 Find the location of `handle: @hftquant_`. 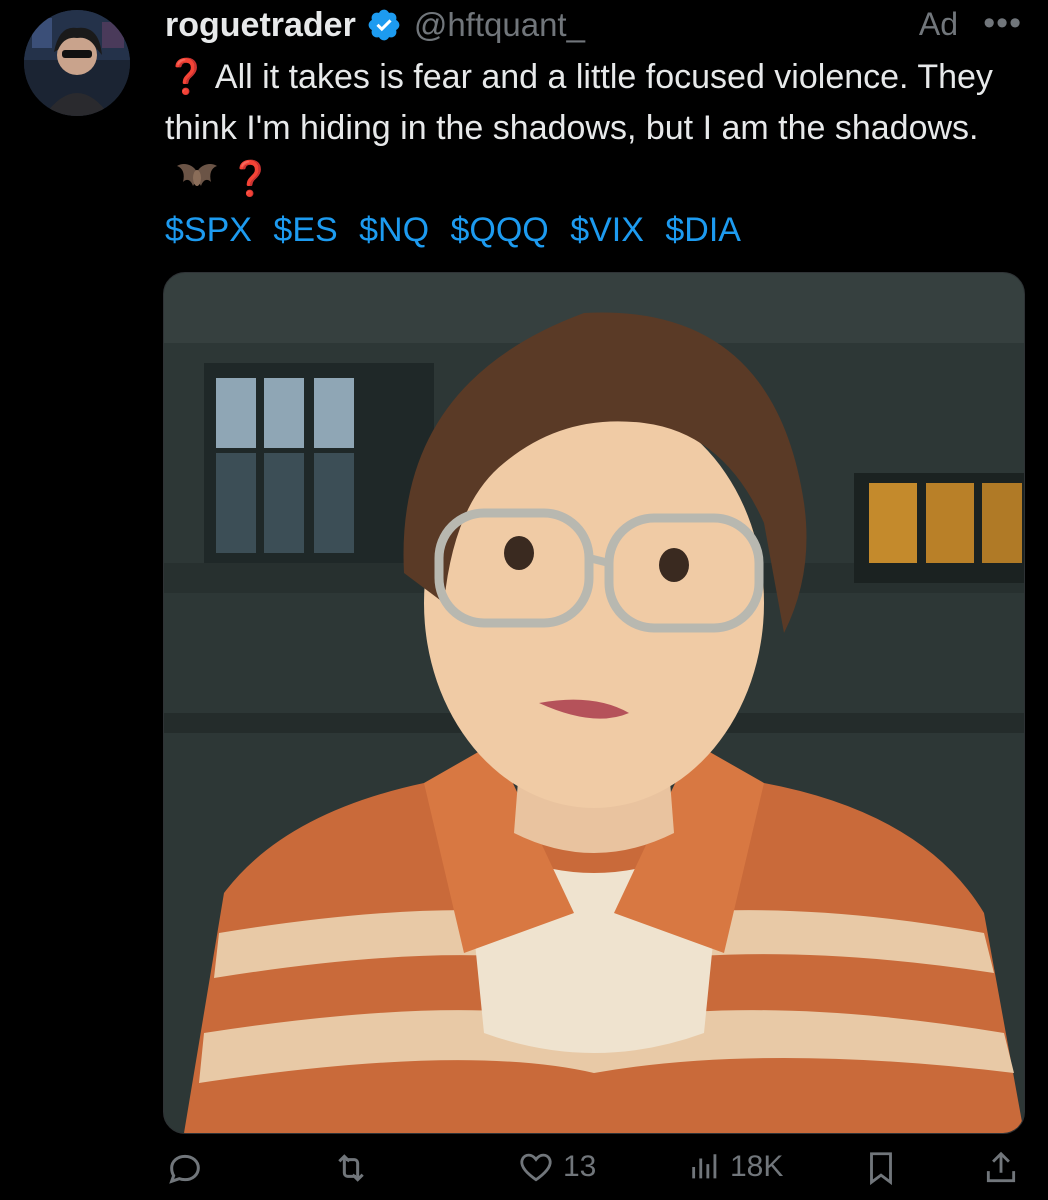

handle: @hftquant_ is located at coordinates (499, 25).